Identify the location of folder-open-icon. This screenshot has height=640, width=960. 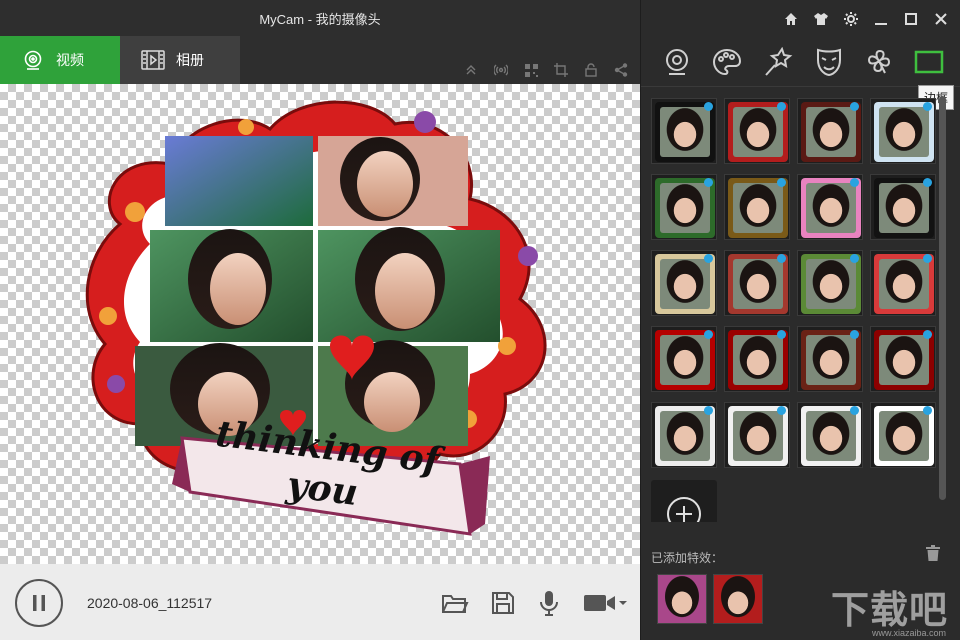
(455, 603).